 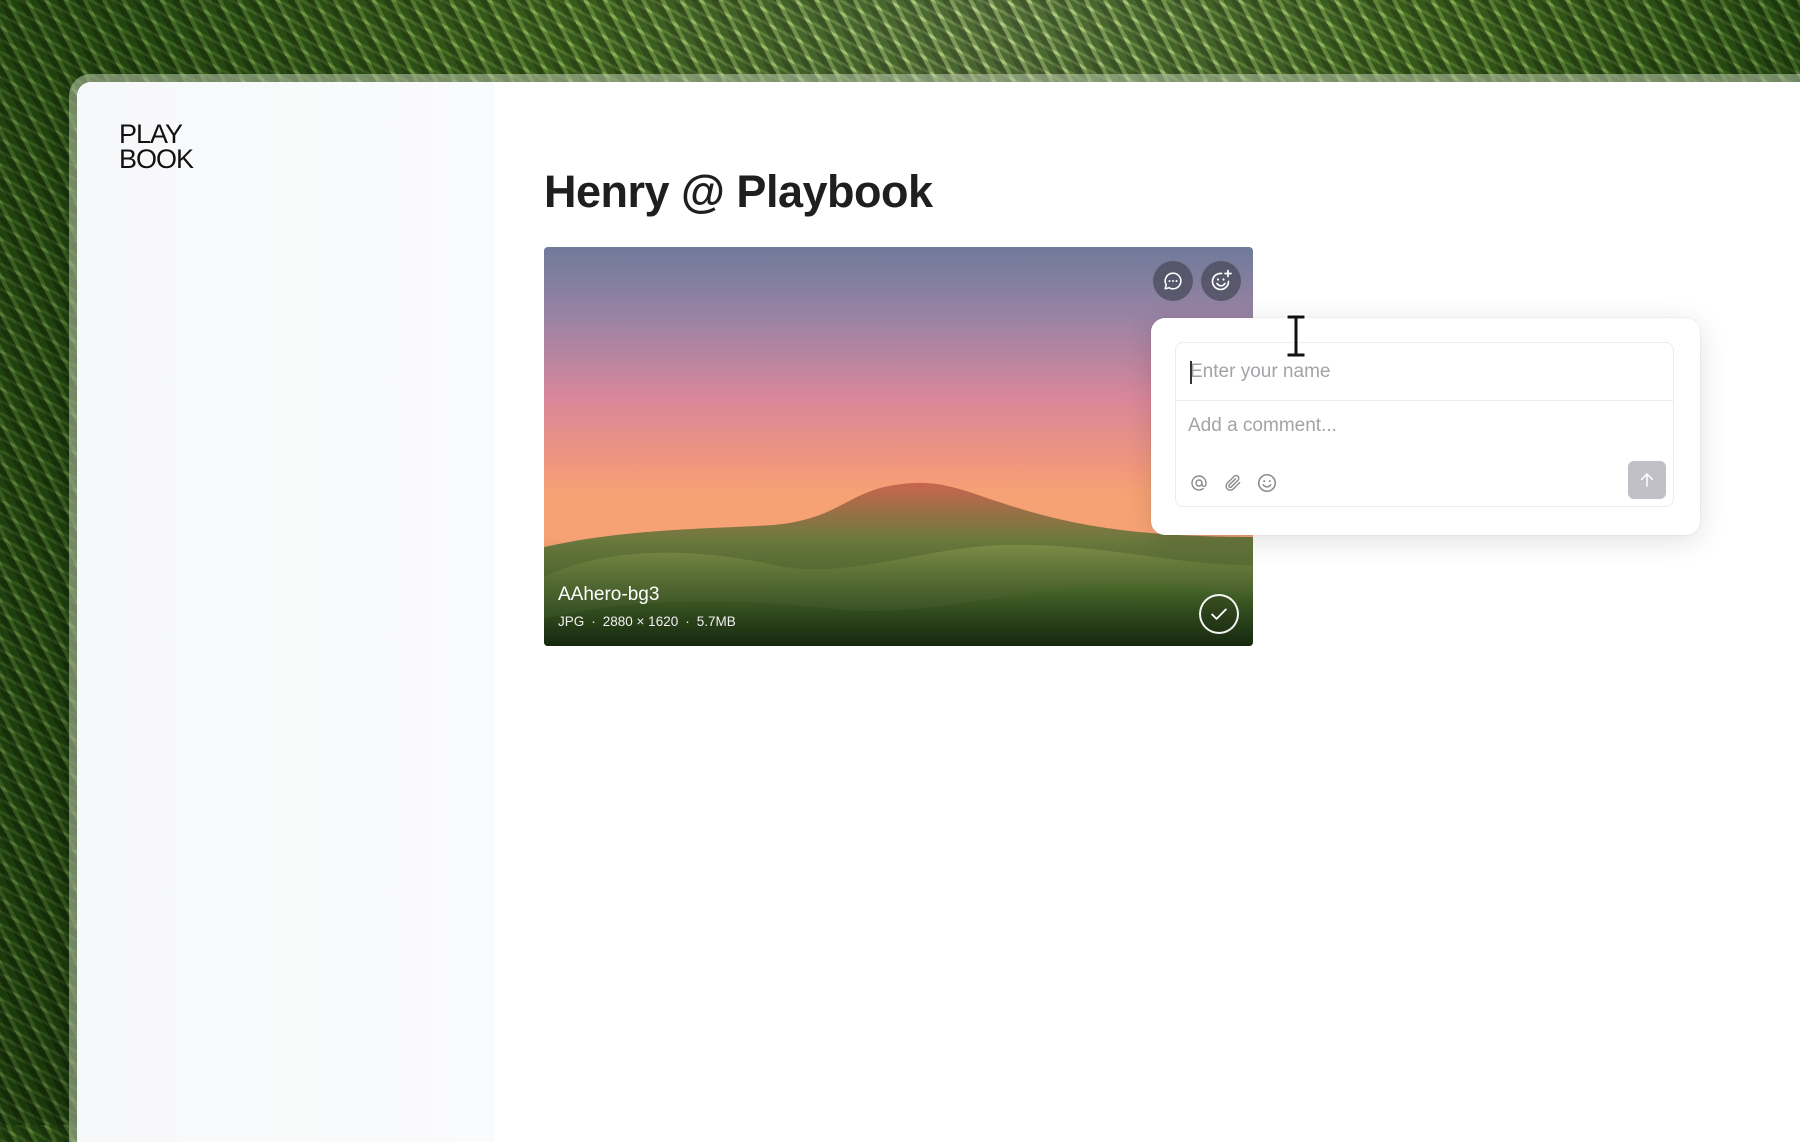 I want to click on arrow-up-icon, so click(x=1647, y=480).